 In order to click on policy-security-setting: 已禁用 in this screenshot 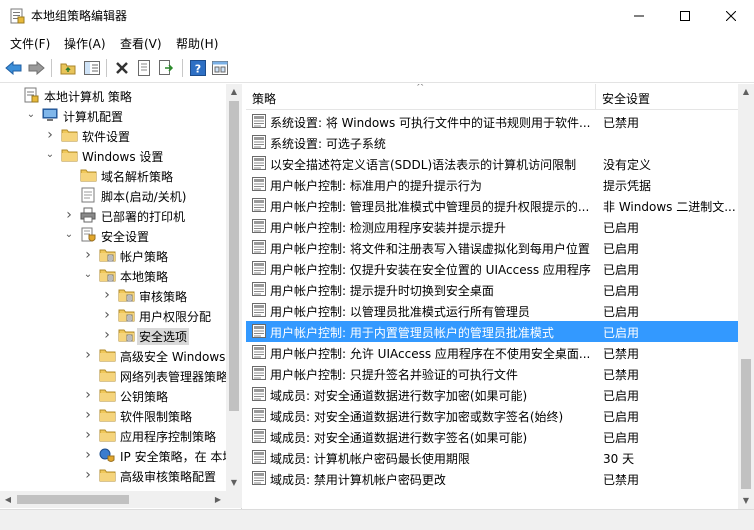, I will do `click(621, 354)`.